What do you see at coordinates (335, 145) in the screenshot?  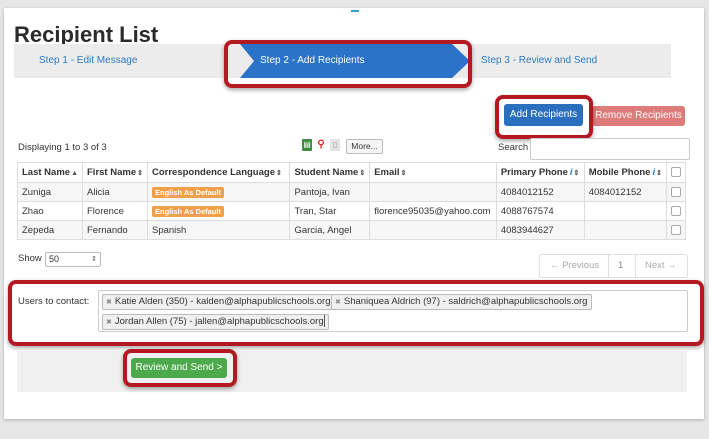 I see `document-export-icon: ▯` at bounding box center [335, 145].